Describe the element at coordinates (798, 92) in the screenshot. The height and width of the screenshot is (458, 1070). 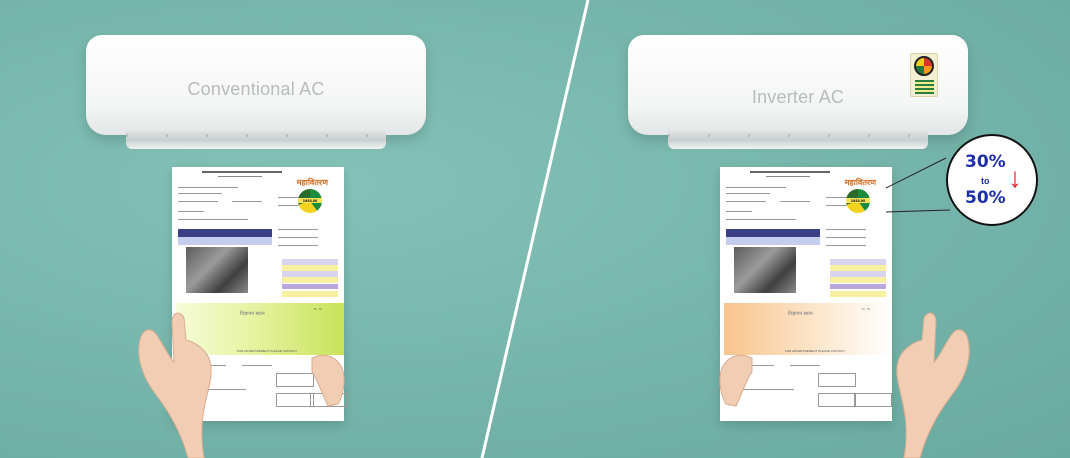
I see `inverter-ac-unit: Inverter AC` at that location.